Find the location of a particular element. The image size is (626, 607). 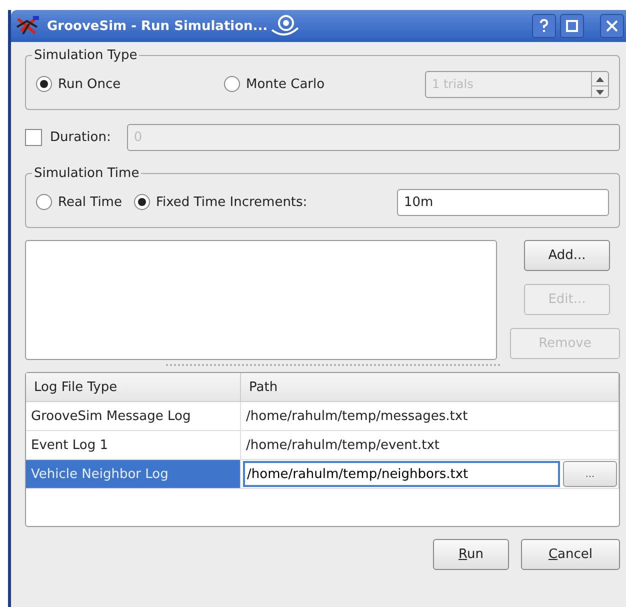

table-cell: /home/rahulm/temp/messages.txt is located at coordinates (430, 416).